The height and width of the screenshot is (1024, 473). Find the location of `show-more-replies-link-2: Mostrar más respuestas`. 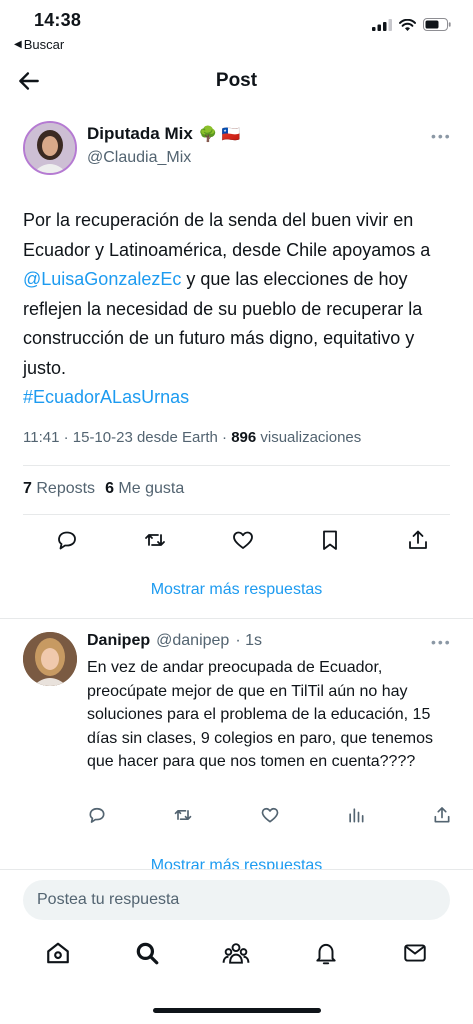

show-more-replies-link-2: Mostrar más respuestas is located at coordinates (236, 863).